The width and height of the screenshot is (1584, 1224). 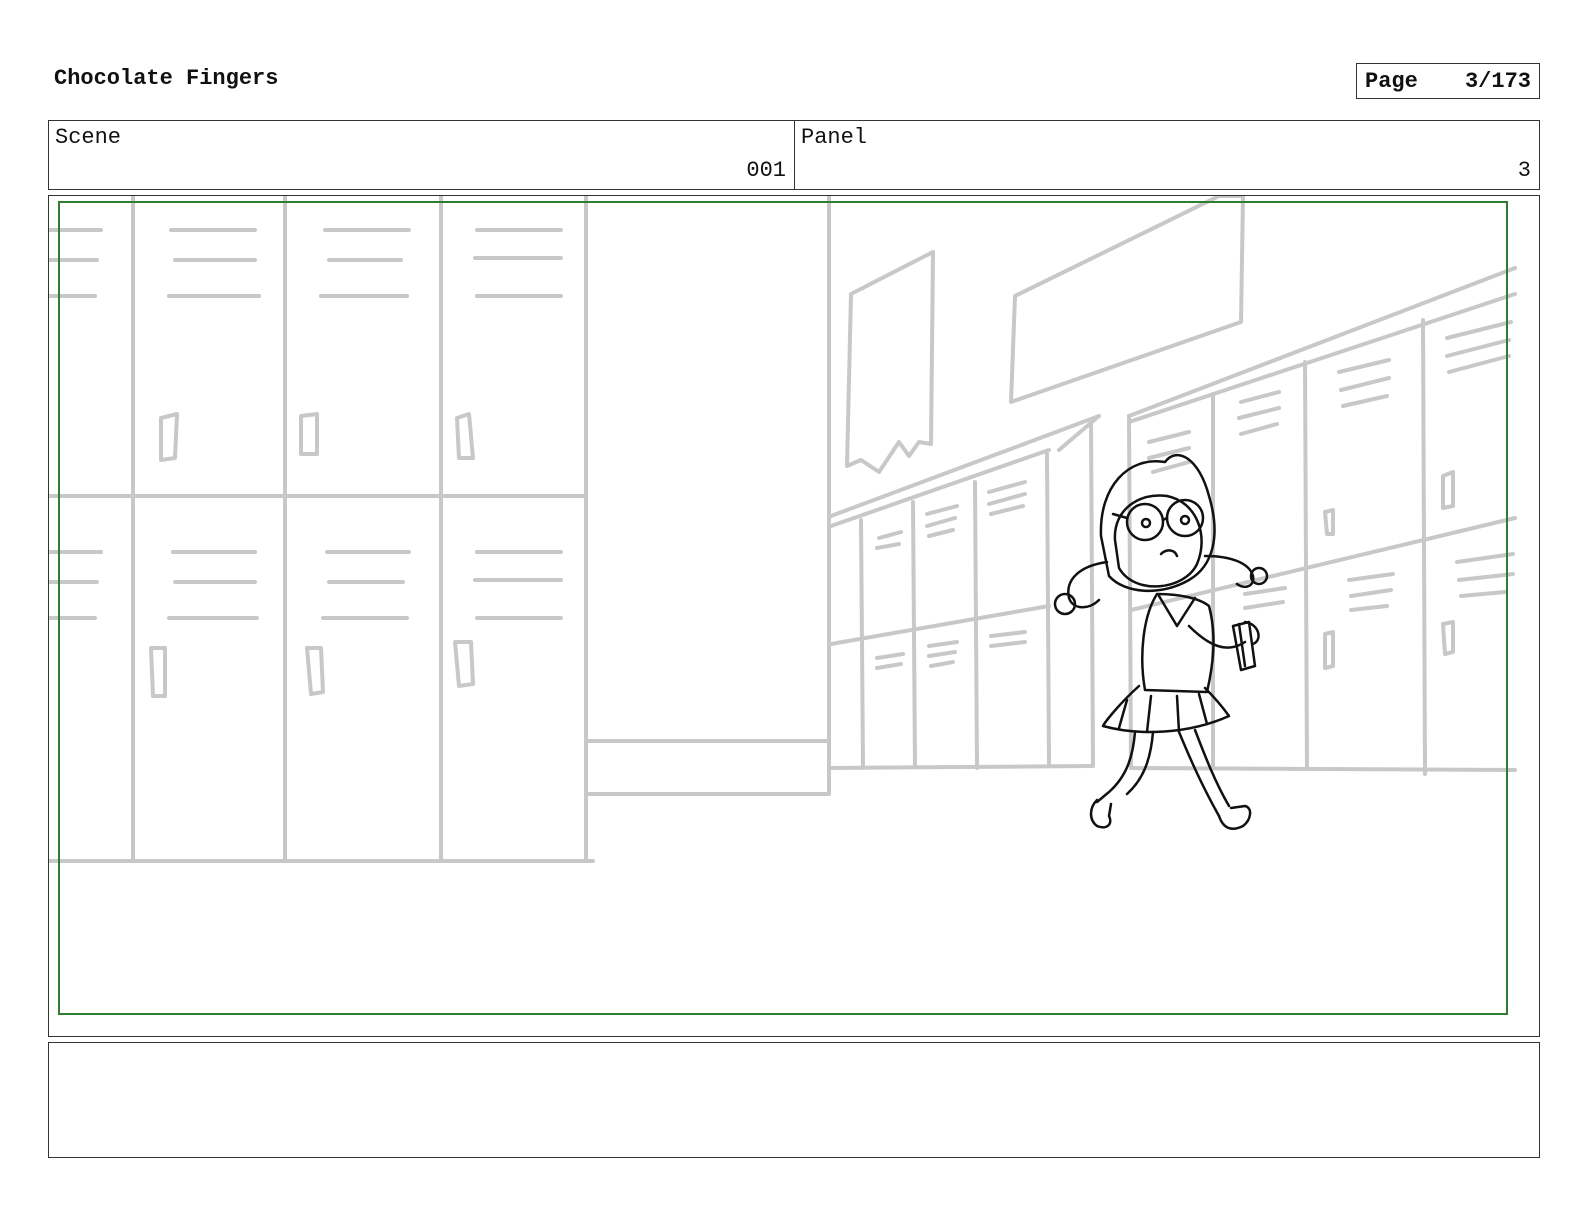 I want to click on panel-cell: Panel 3, so click(x=1166, y=155).